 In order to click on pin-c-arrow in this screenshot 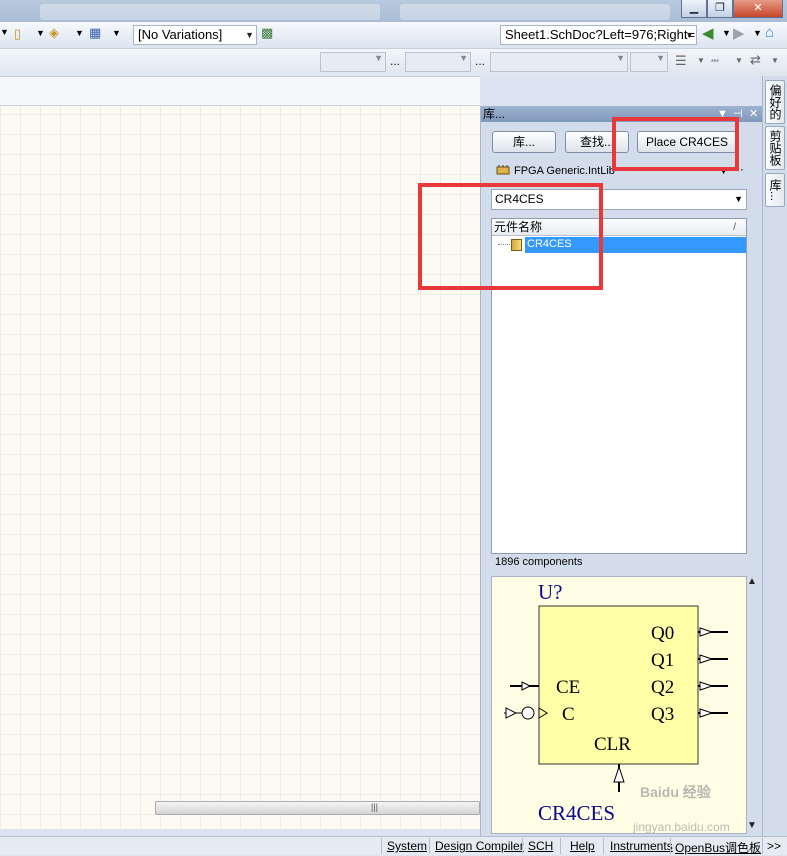, I will do `click(511, 713)`.